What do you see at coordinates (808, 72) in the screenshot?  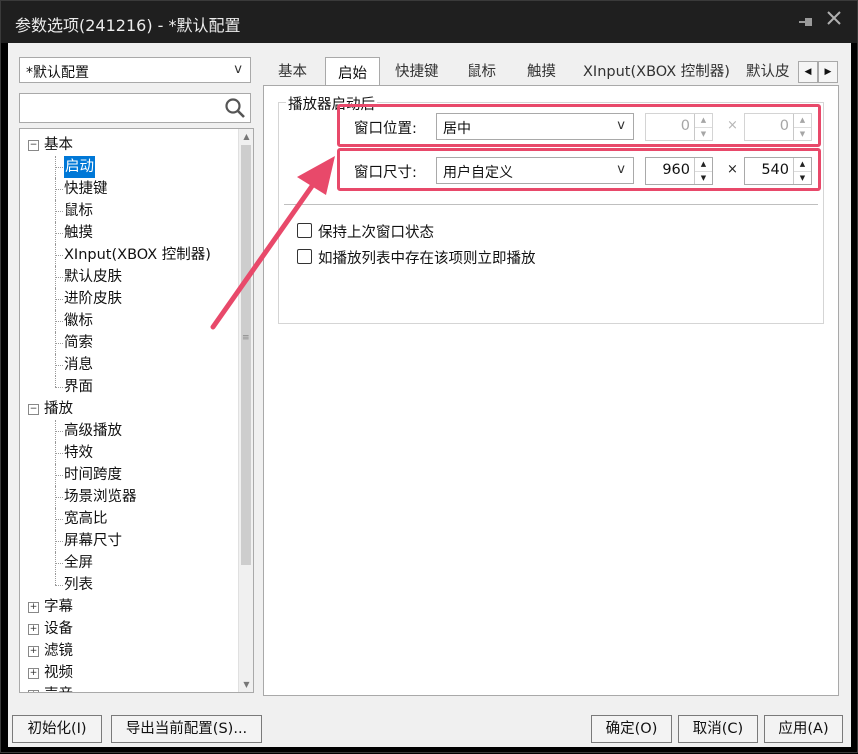 I see `tab-scroll-left-icon: ◀` at bounding box center [808, 72].